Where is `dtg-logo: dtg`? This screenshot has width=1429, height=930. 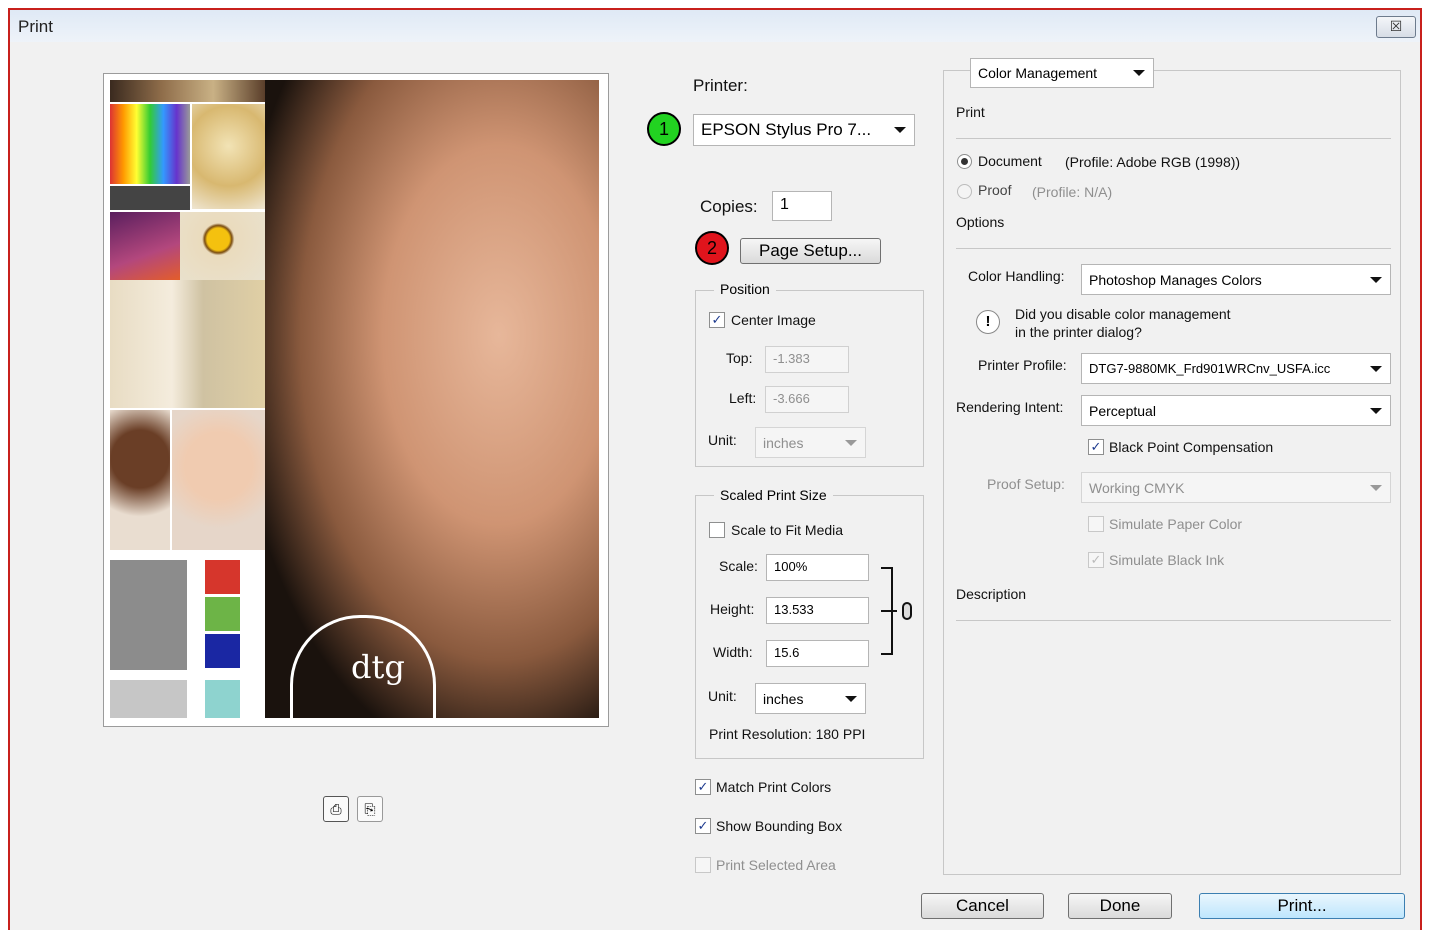
dtg-logo: dtg is located at coordinates (363, 666).